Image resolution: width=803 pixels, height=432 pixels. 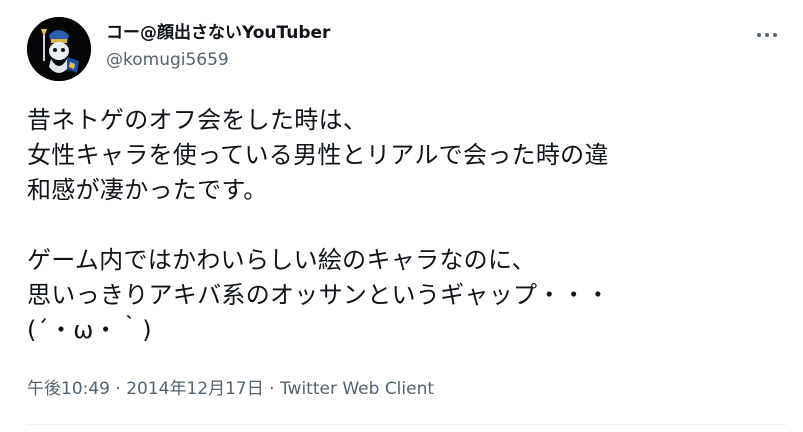 I want to click on more-horizontal-icon, so click(x=767, y=35).